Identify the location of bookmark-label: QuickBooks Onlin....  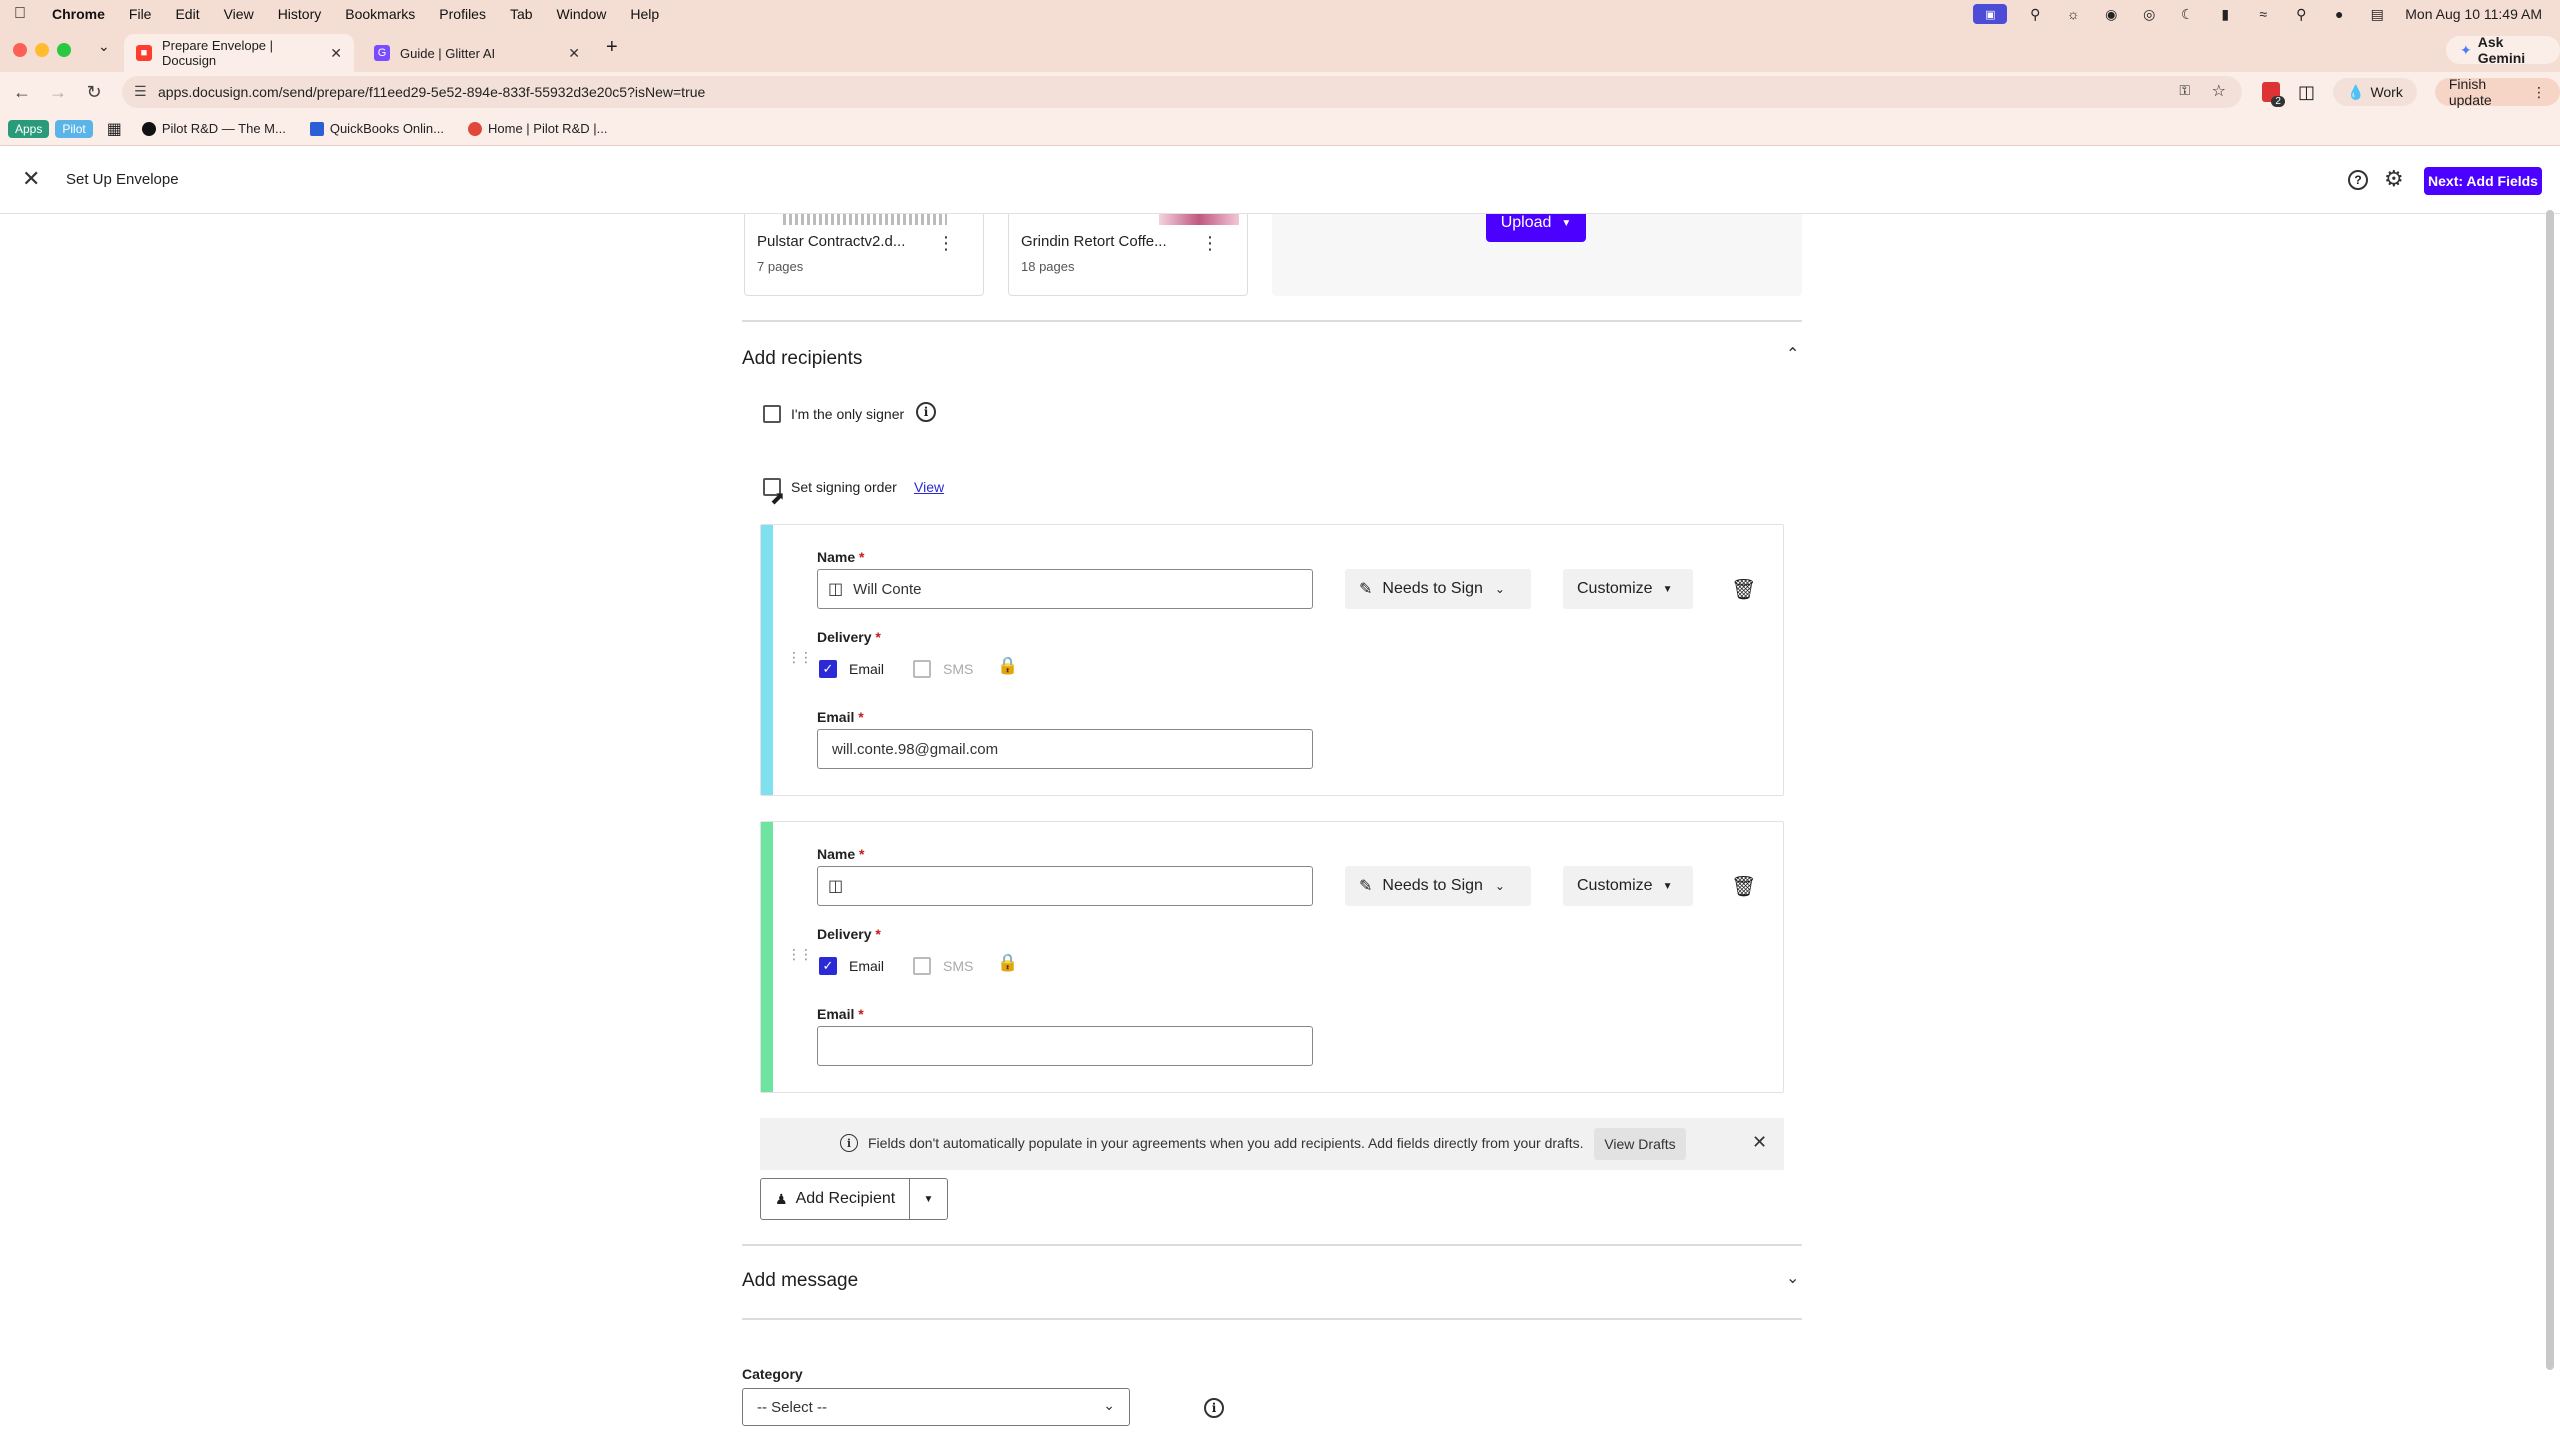
(386, 128).